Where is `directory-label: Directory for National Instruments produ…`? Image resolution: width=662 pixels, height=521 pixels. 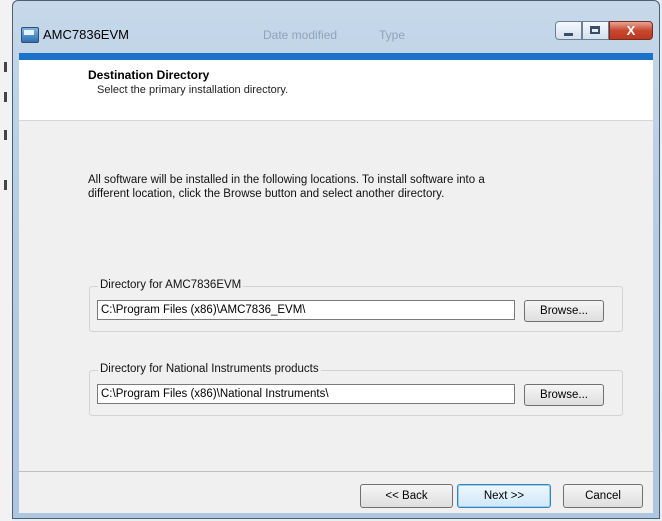 directory-label: Directory for National Instruments produ… is located at coordinates (209, 369).